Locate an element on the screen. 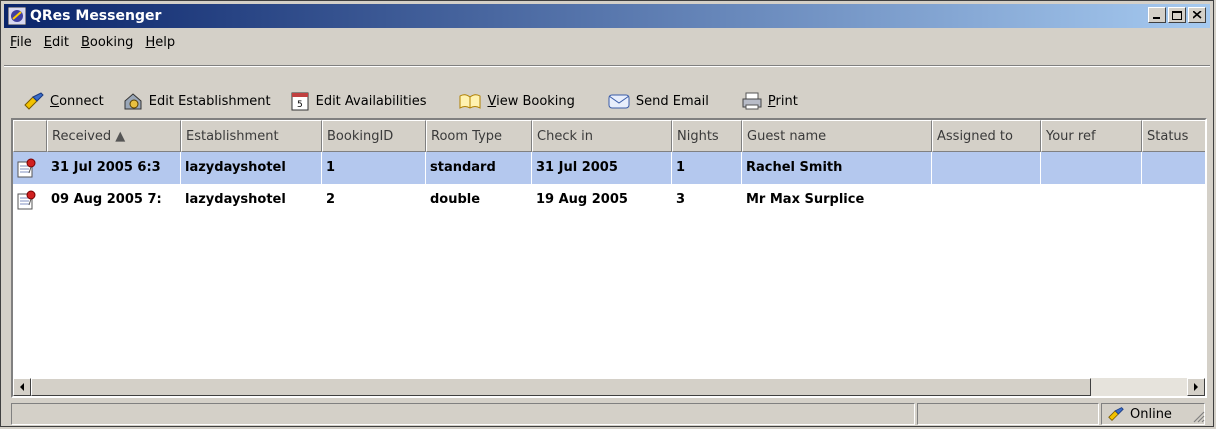 The height and width of the screenshot is (429, 1216). menu-file: File is located at coordinates (21, 42).